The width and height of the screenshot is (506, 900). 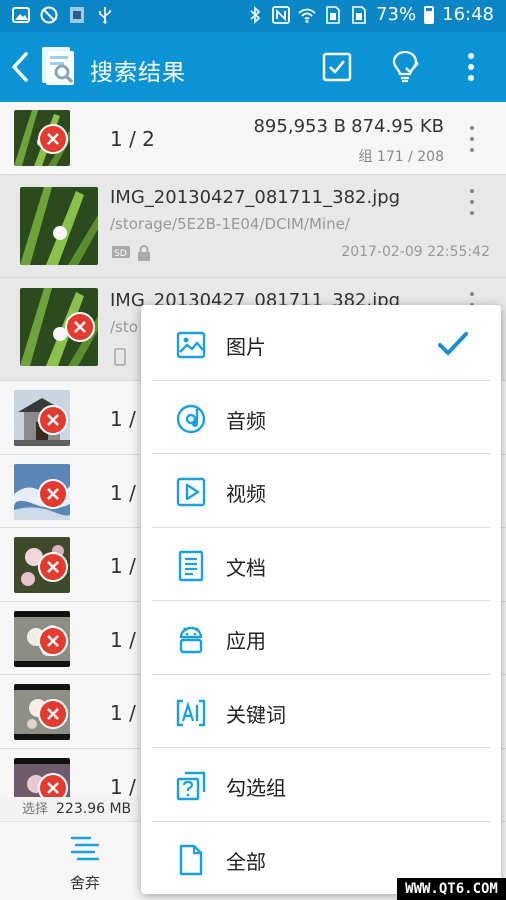 I want to click on overflow-menu-button, so click(x=471, y=67).